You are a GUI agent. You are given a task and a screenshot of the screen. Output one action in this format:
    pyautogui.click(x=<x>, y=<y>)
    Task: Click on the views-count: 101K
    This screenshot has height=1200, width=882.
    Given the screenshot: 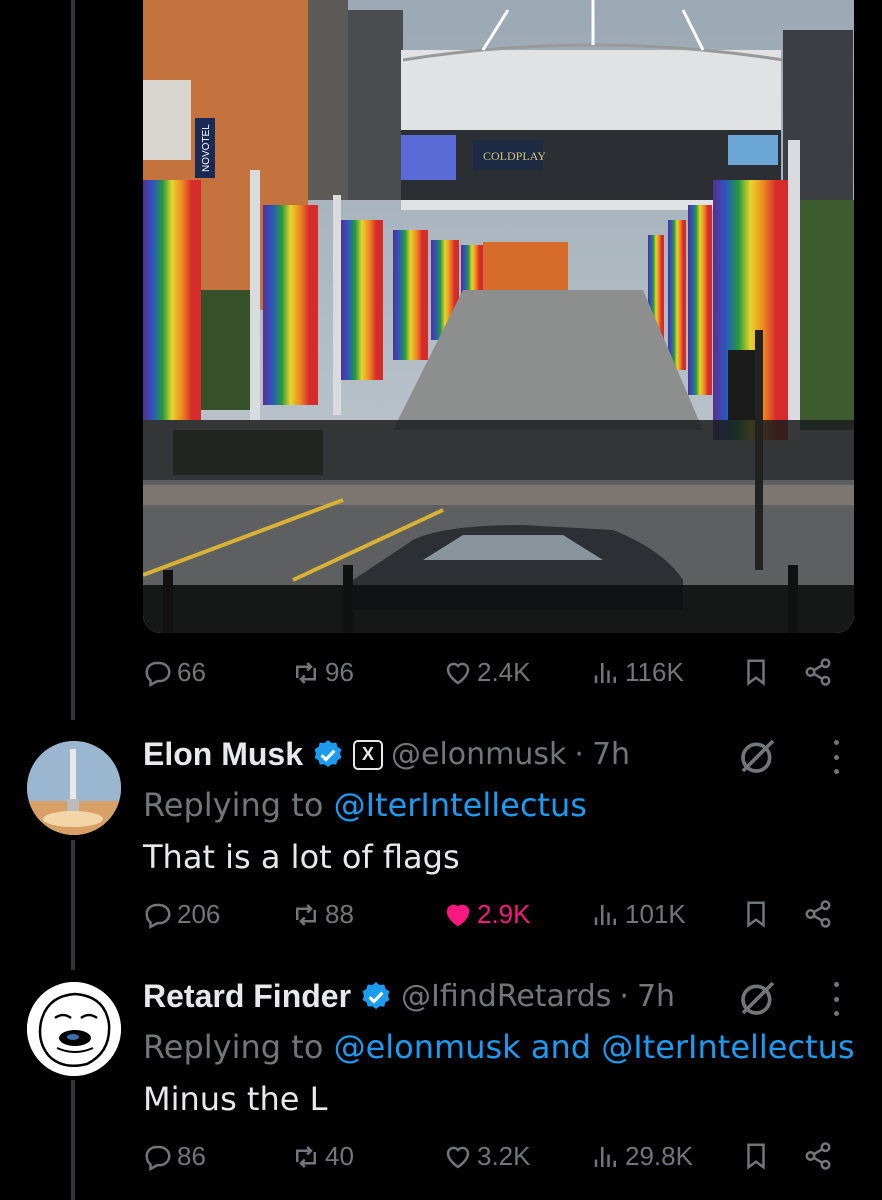 What is the action you would take?
    pyautogui.click(x=655, y=914)
    